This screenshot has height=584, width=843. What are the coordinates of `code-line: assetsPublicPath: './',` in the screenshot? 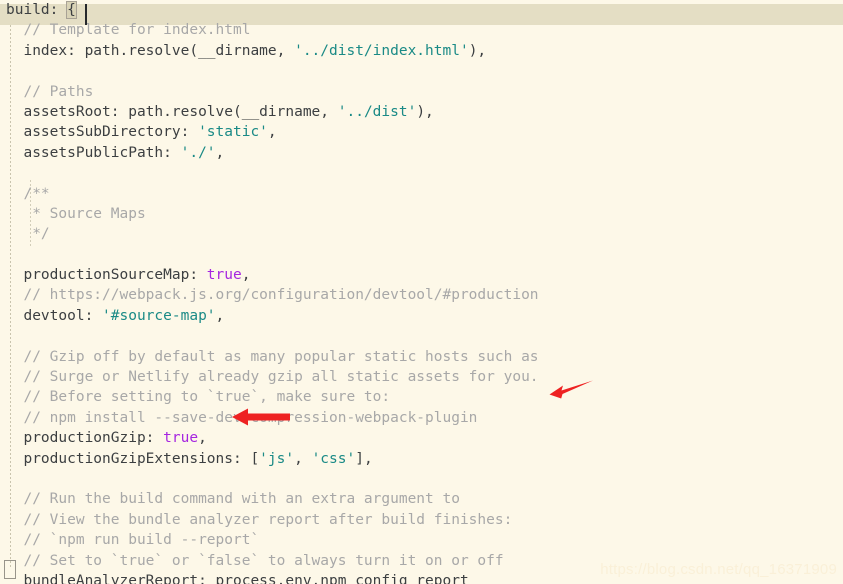 It's located at (421, 153).